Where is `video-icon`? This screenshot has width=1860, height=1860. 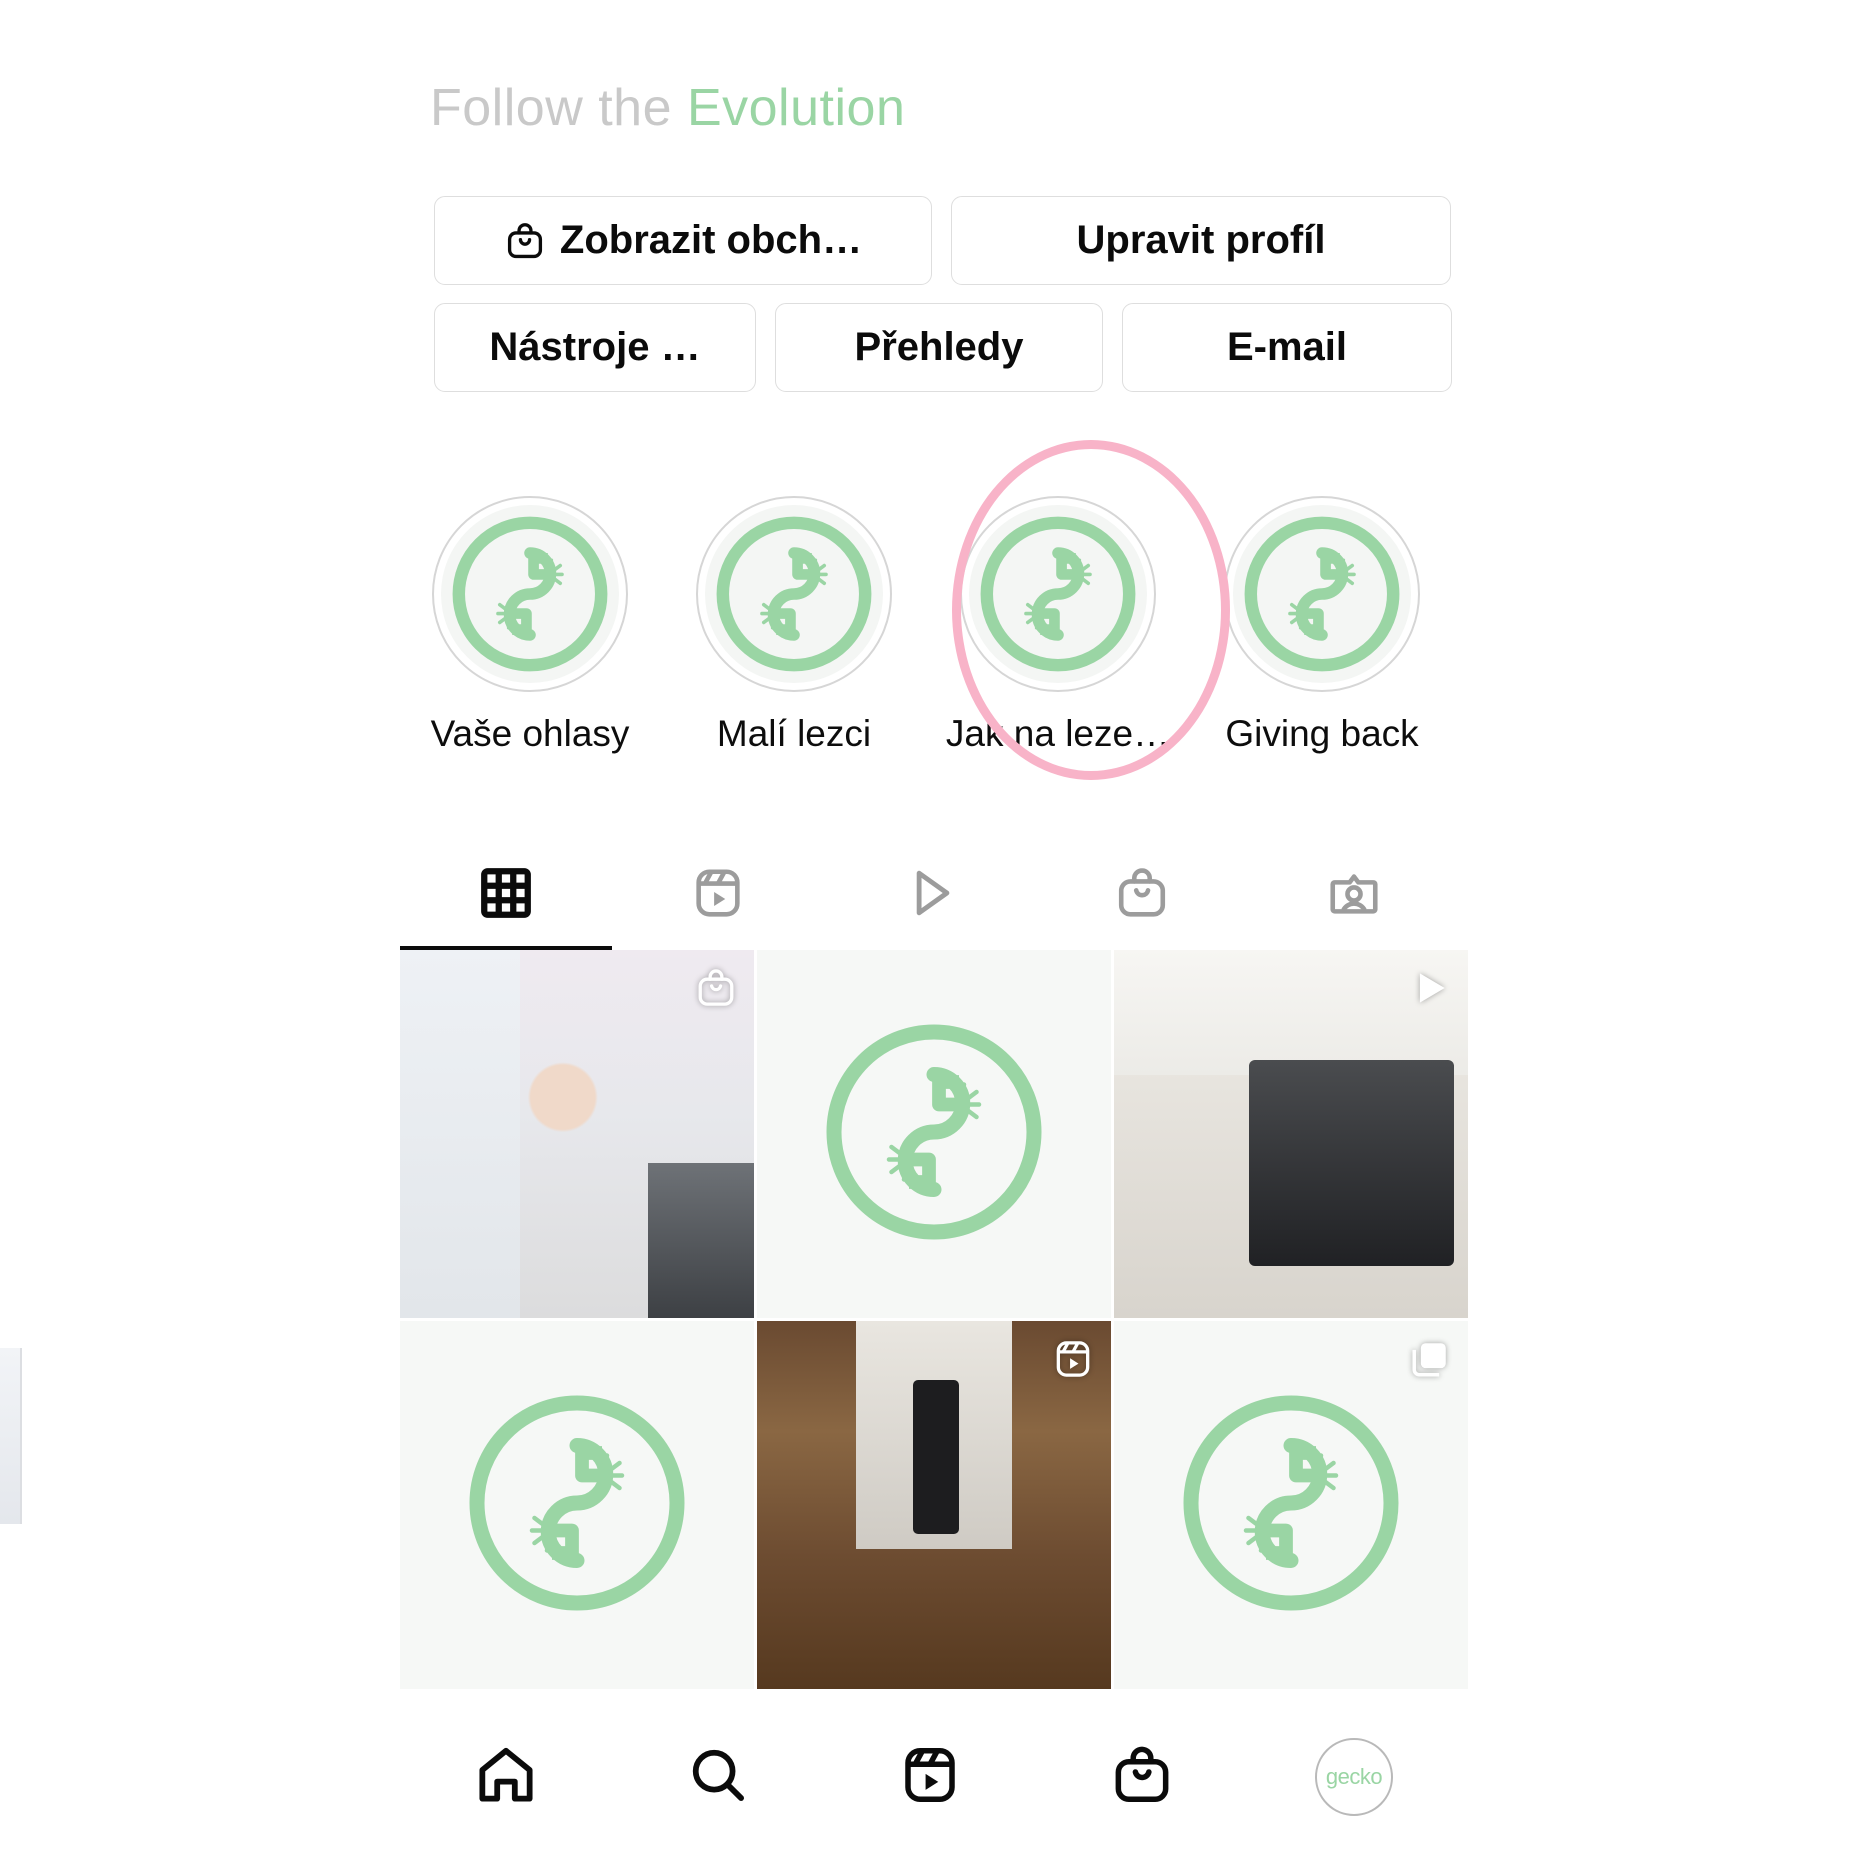
video-icon is located at coordinates (930, 893).